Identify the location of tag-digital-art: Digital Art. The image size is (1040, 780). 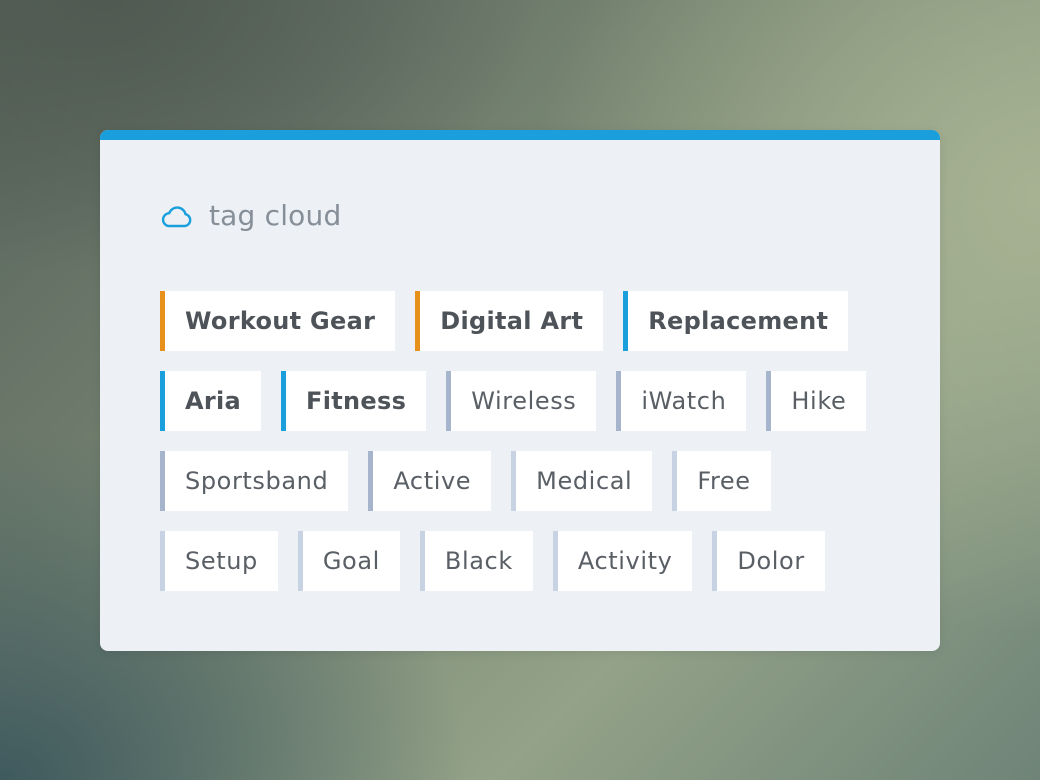
(509, 321).